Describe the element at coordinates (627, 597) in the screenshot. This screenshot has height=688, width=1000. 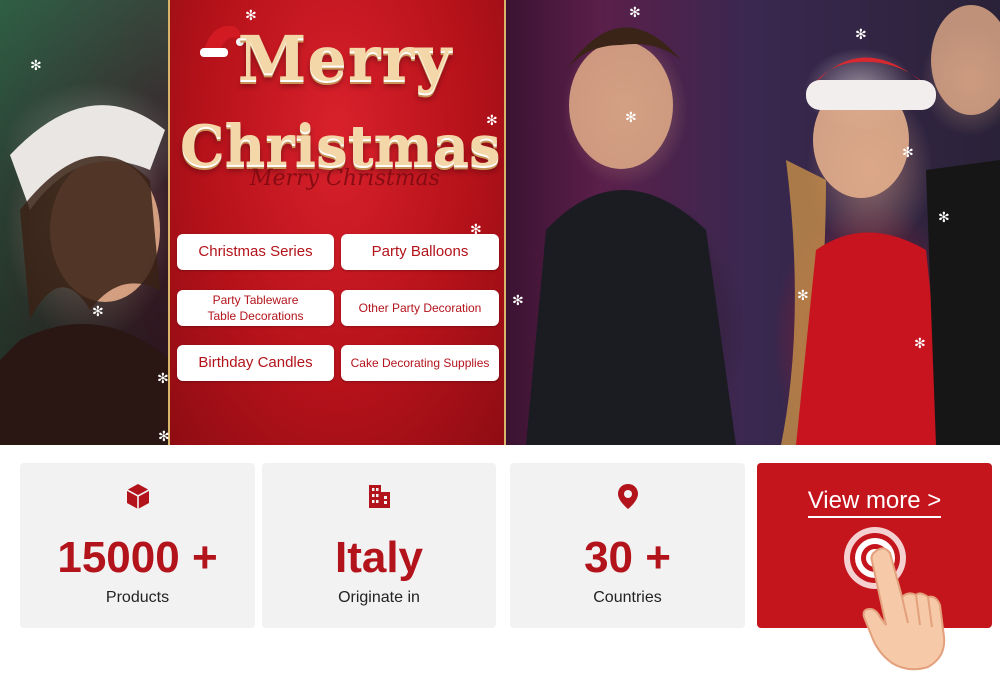
I see `stat-label: Countries` at that location.